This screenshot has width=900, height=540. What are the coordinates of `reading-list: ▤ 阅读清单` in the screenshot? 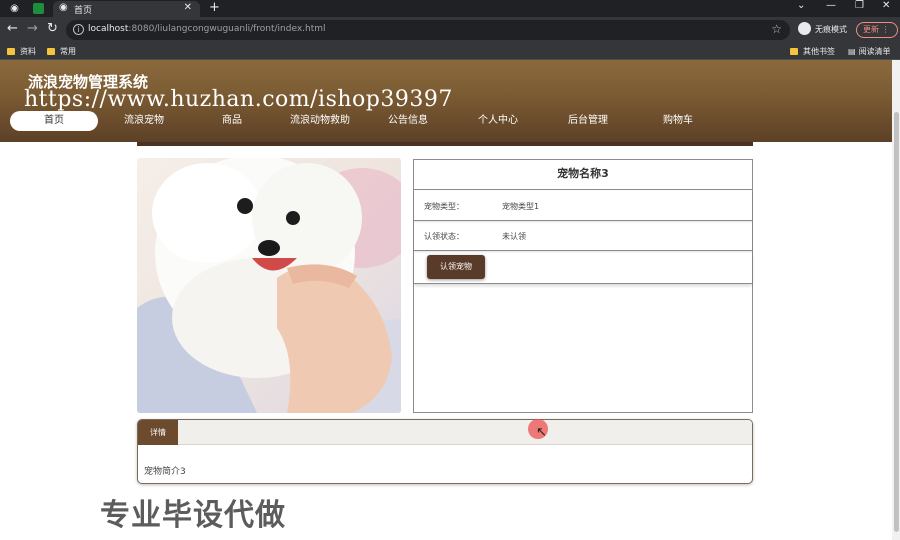 It's located at (869, 51).